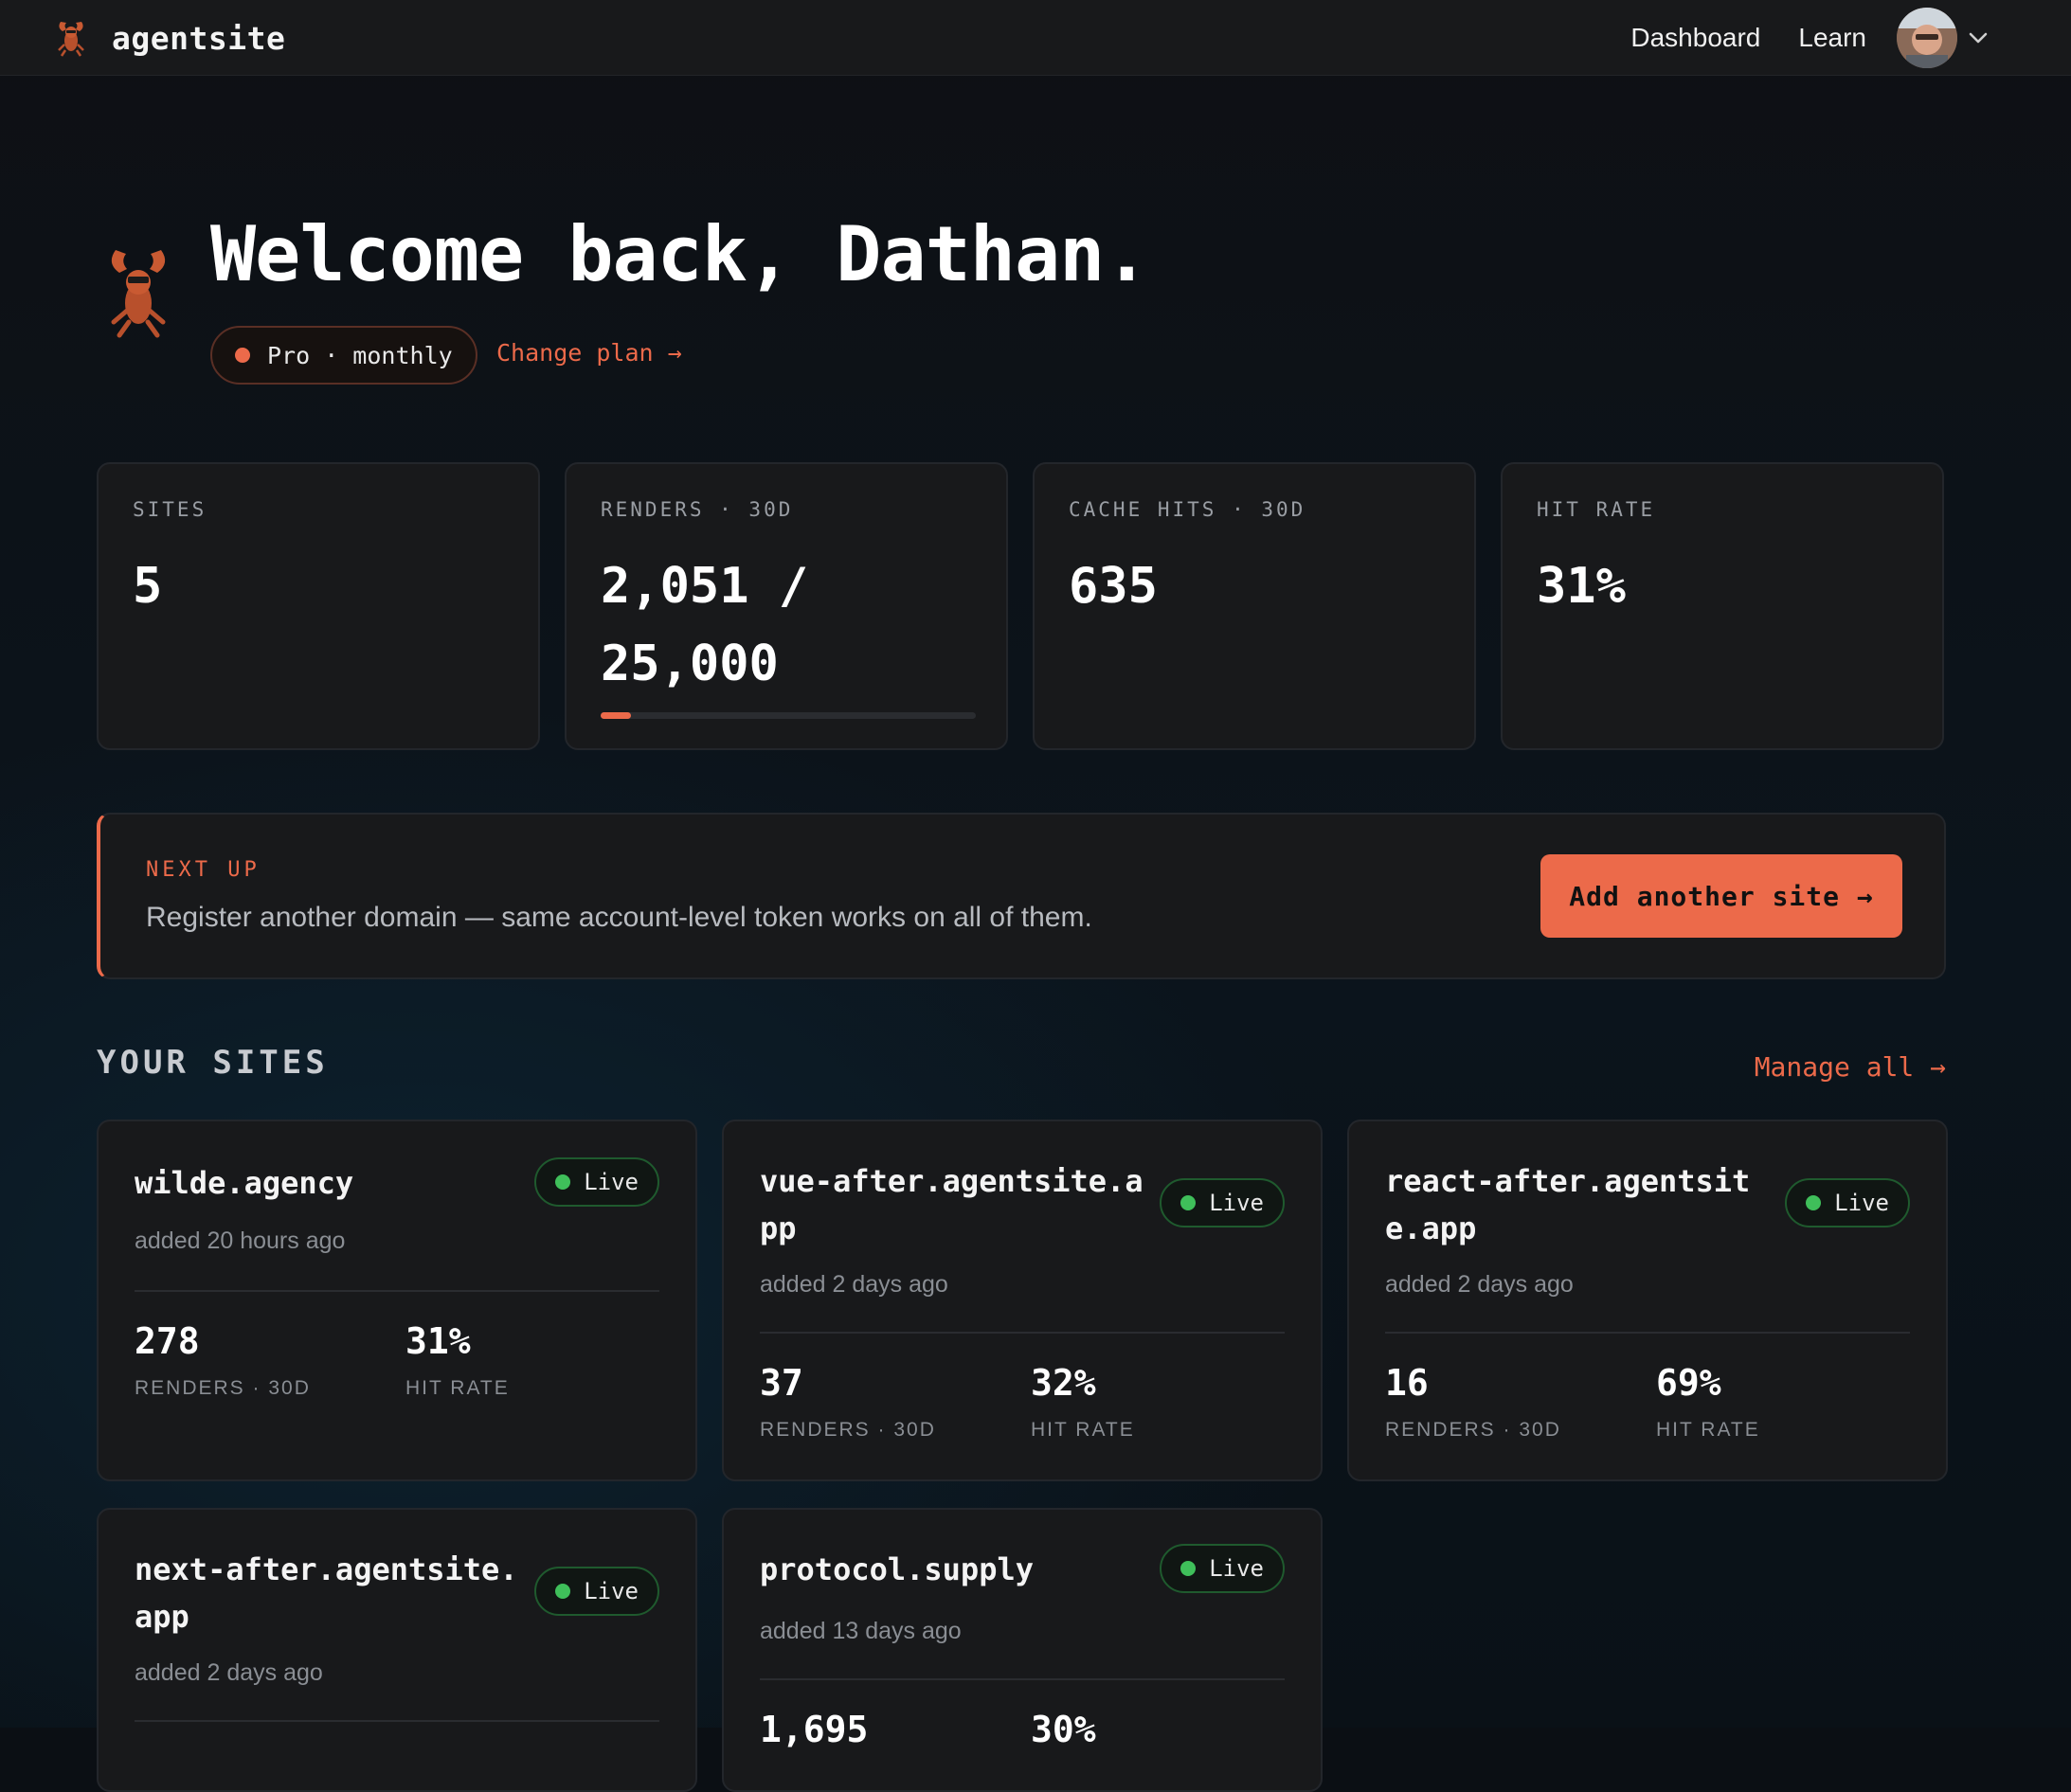 Image resolution: width=2071 pixels, height=1792 pixels. What do you see at coordinates (199, 38) in the screenshot?
I see `brand-name: agentsite` at bounding box center [199, 38].